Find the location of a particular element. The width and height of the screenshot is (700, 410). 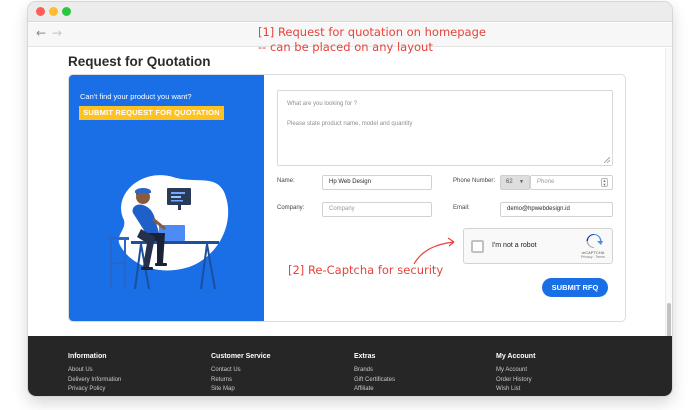

phone-label: Phone Number: is located at coordinates (474, 181).